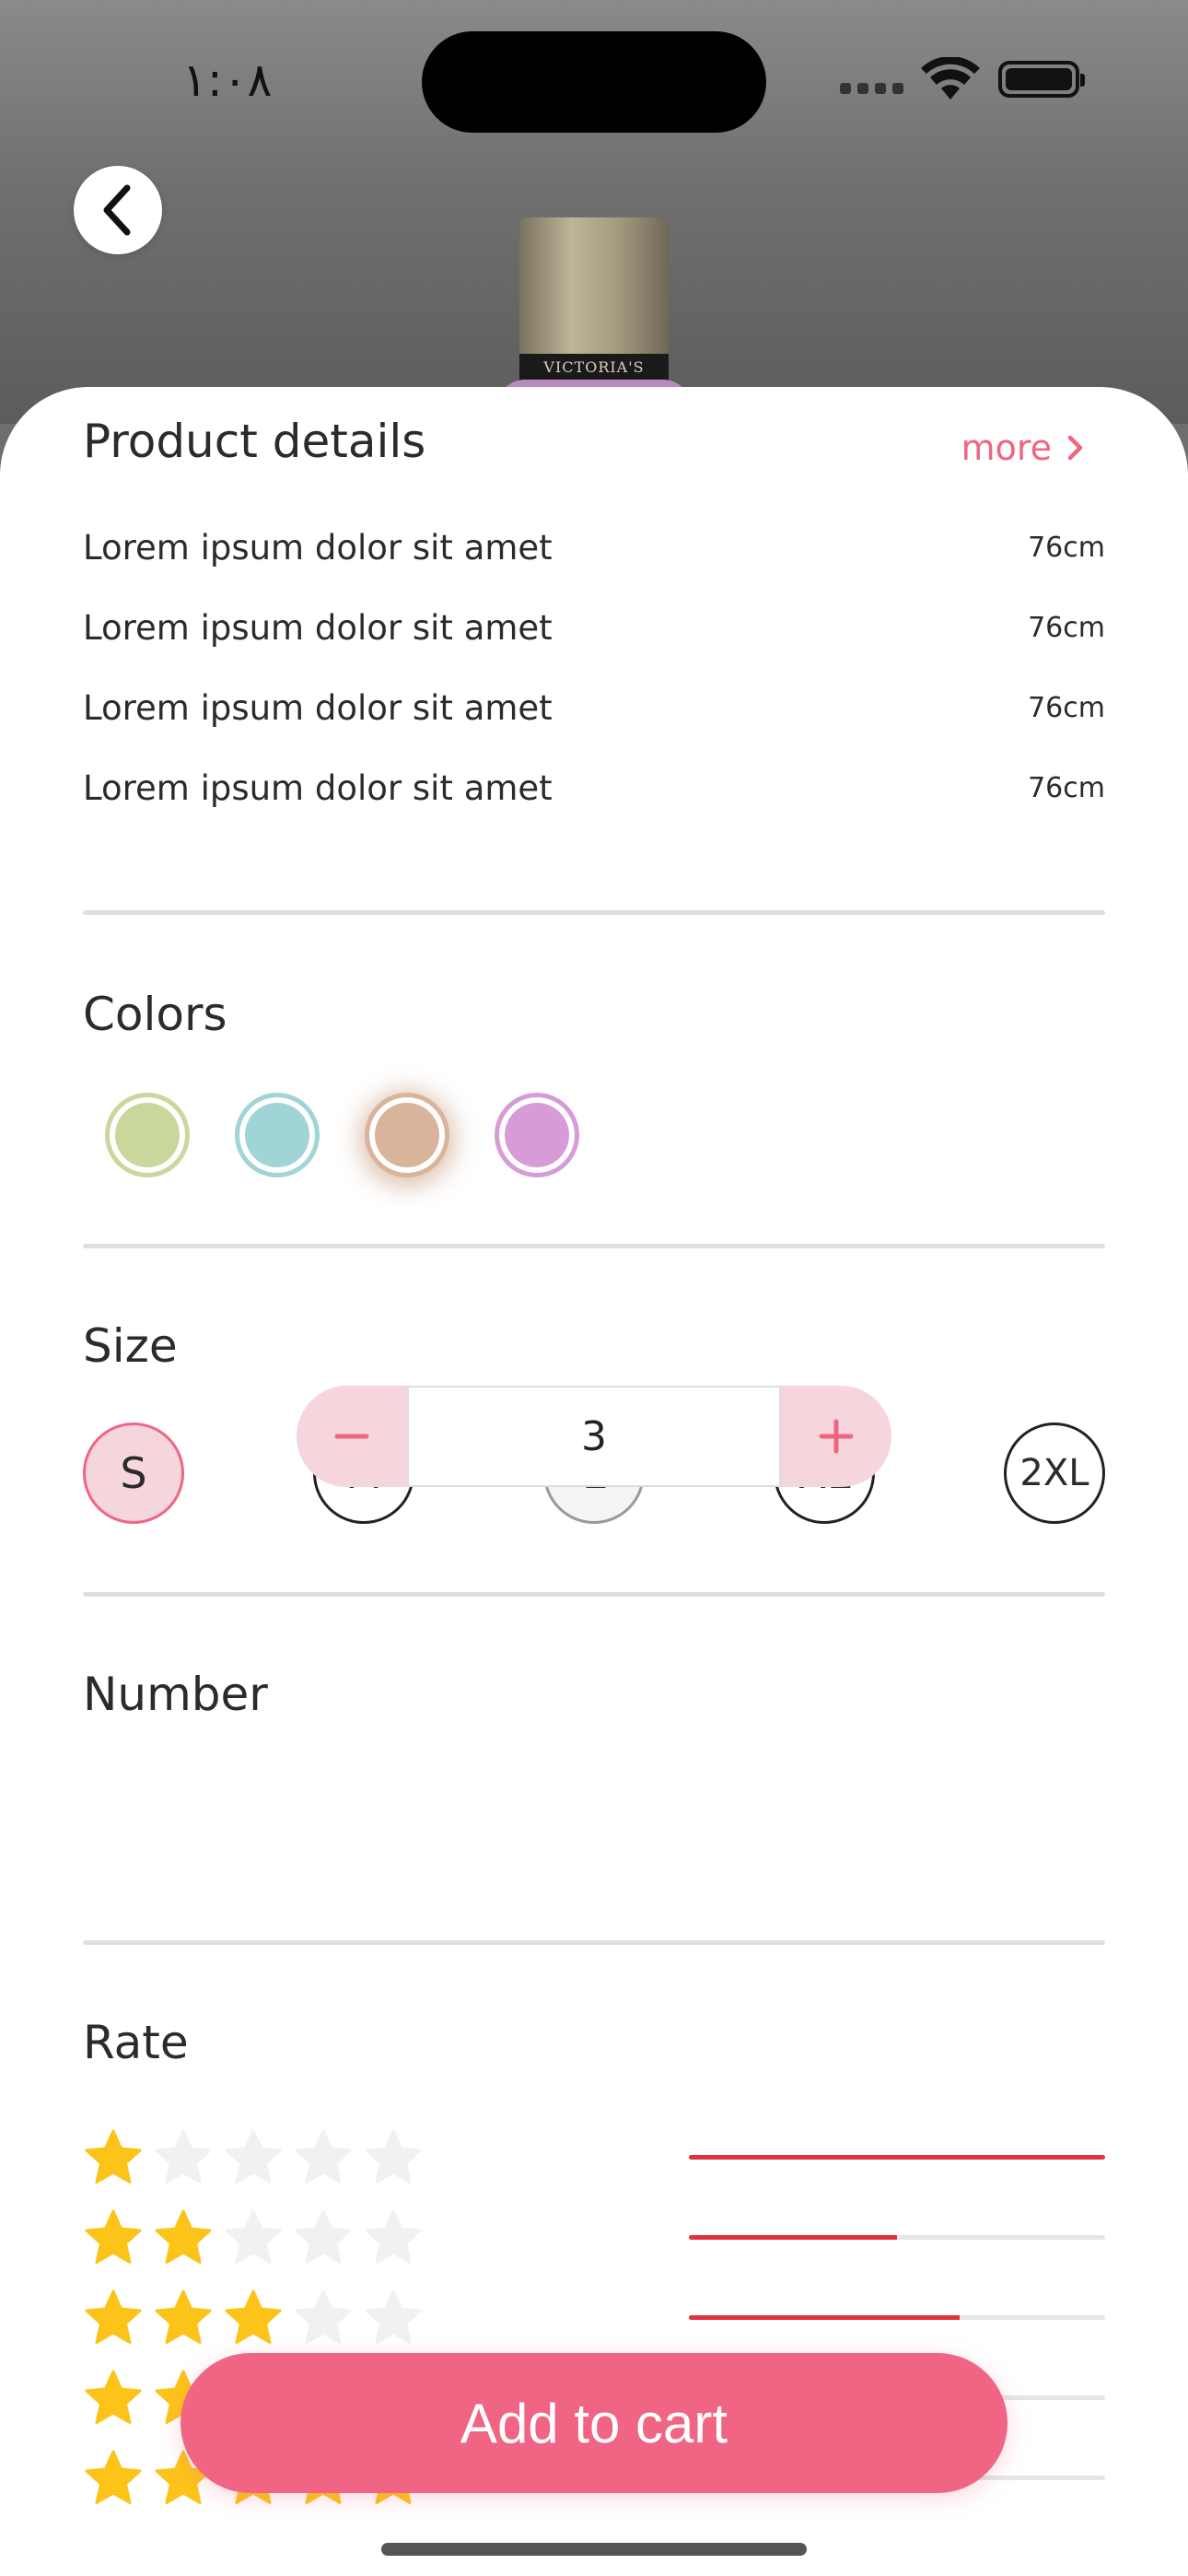 This screenshot has height=2576, width=1188. Describe the element at coordinates (1075, 448) in the screenshot. I see `chevron-right-icon` at that location.